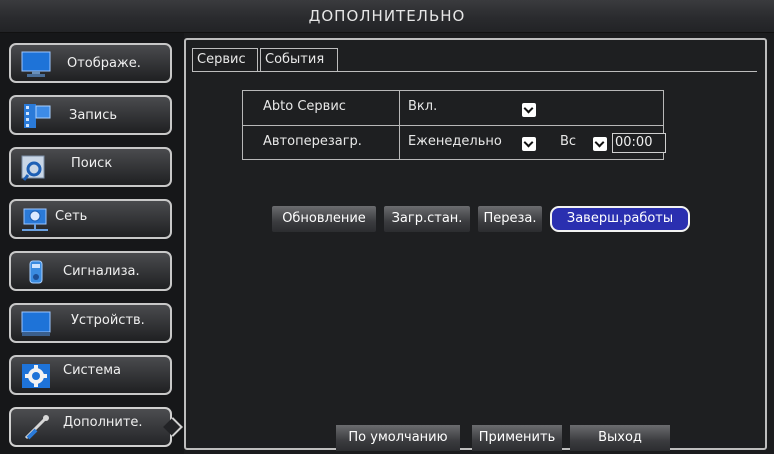 This screenshot has height=454, width=774. I want to click on sidebar-item-label: Поиск, so click(92, 163).